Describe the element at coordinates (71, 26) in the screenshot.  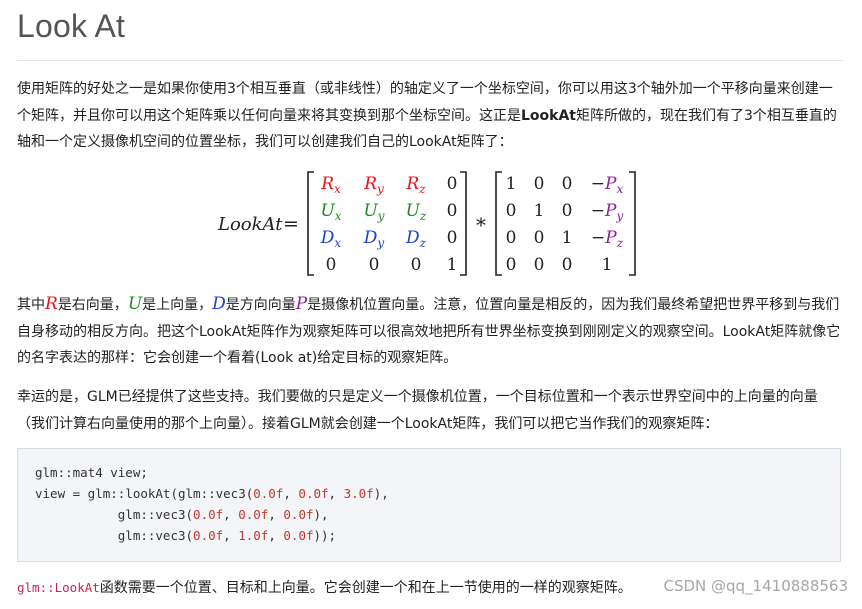
I see `page-title: Look At` at that location.